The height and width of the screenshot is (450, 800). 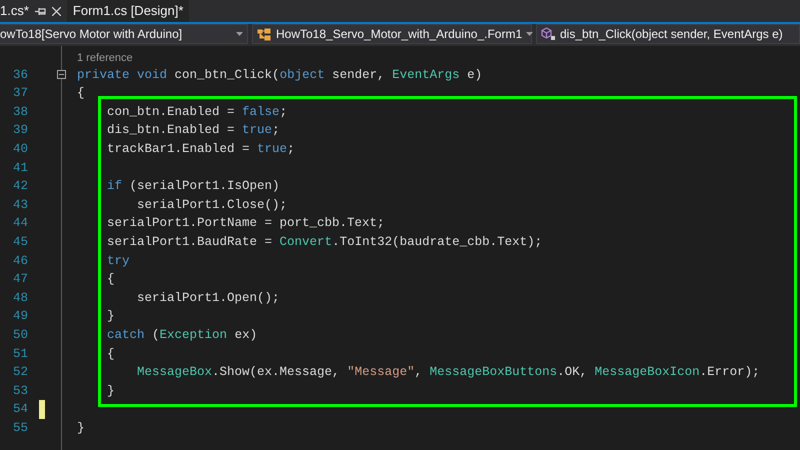 I want to click on code-line: if (serialPort1.IsOpen), so click(x=193, y=187).